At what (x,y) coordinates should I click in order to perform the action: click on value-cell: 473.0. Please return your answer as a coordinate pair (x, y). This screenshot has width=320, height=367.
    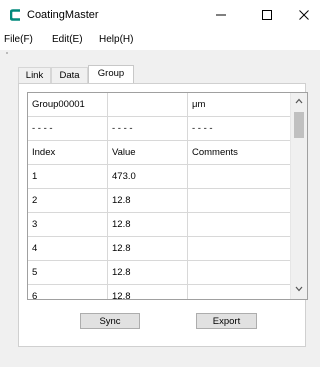
    Looking at the image, I should click on (148, 177).